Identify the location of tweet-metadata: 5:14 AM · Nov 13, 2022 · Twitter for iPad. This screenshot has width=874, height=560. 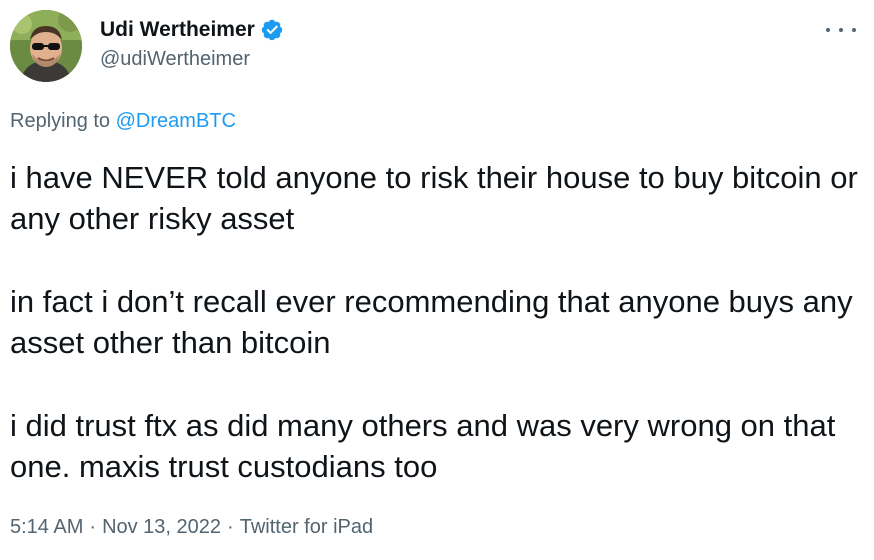
(191, 527).